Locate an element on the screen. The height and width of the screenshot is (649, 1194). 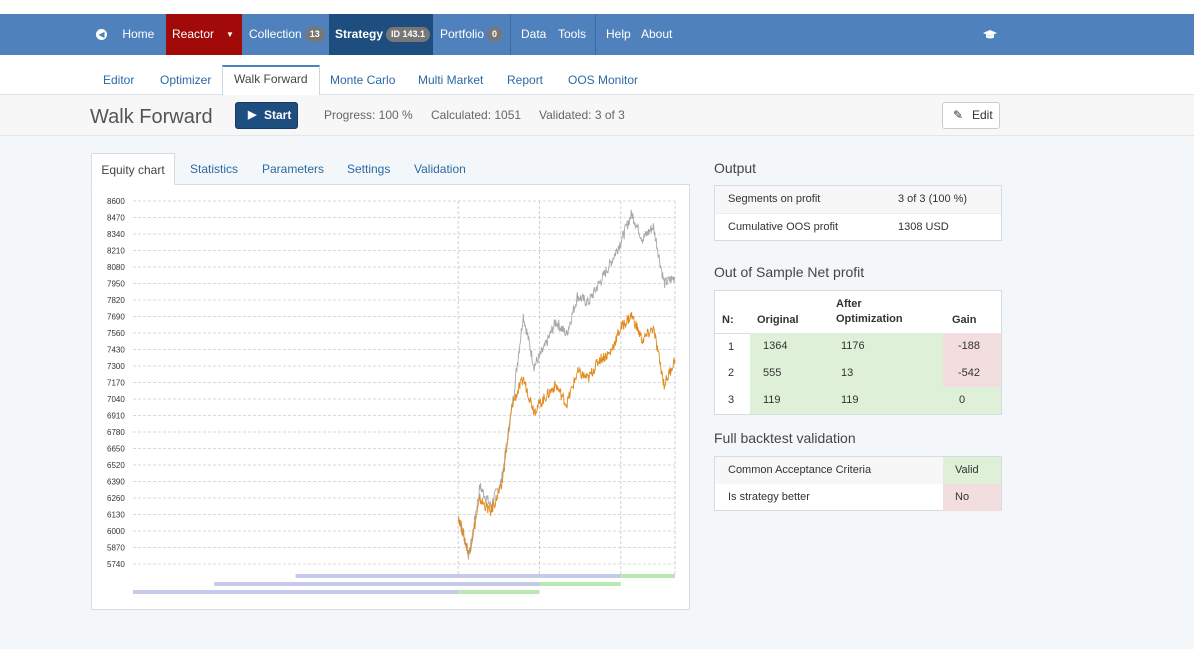
nav-help-label: Help is located at coordinates (618, 34).